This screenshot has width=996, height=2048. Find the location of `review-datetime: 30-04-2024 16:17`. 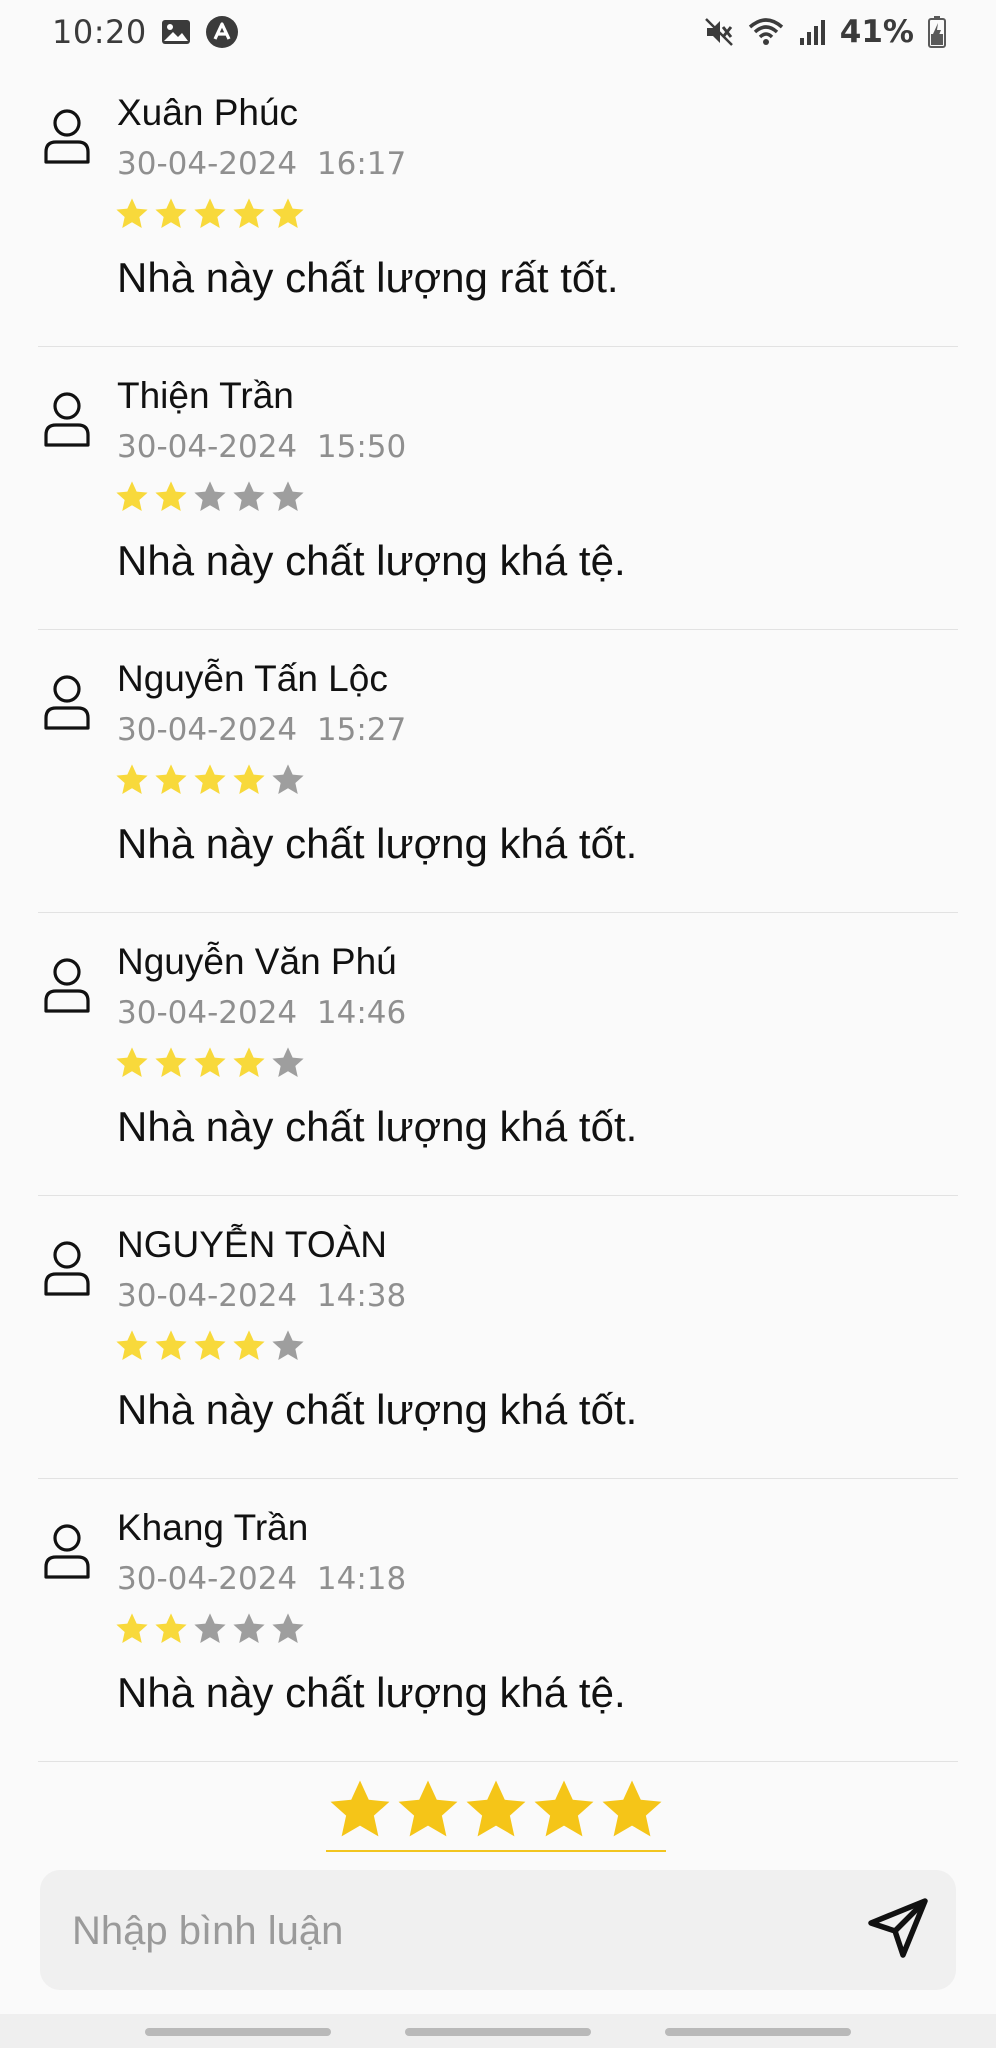

review-datetime: 30-04-2024 16:17 is located at coordinates (261, 164).